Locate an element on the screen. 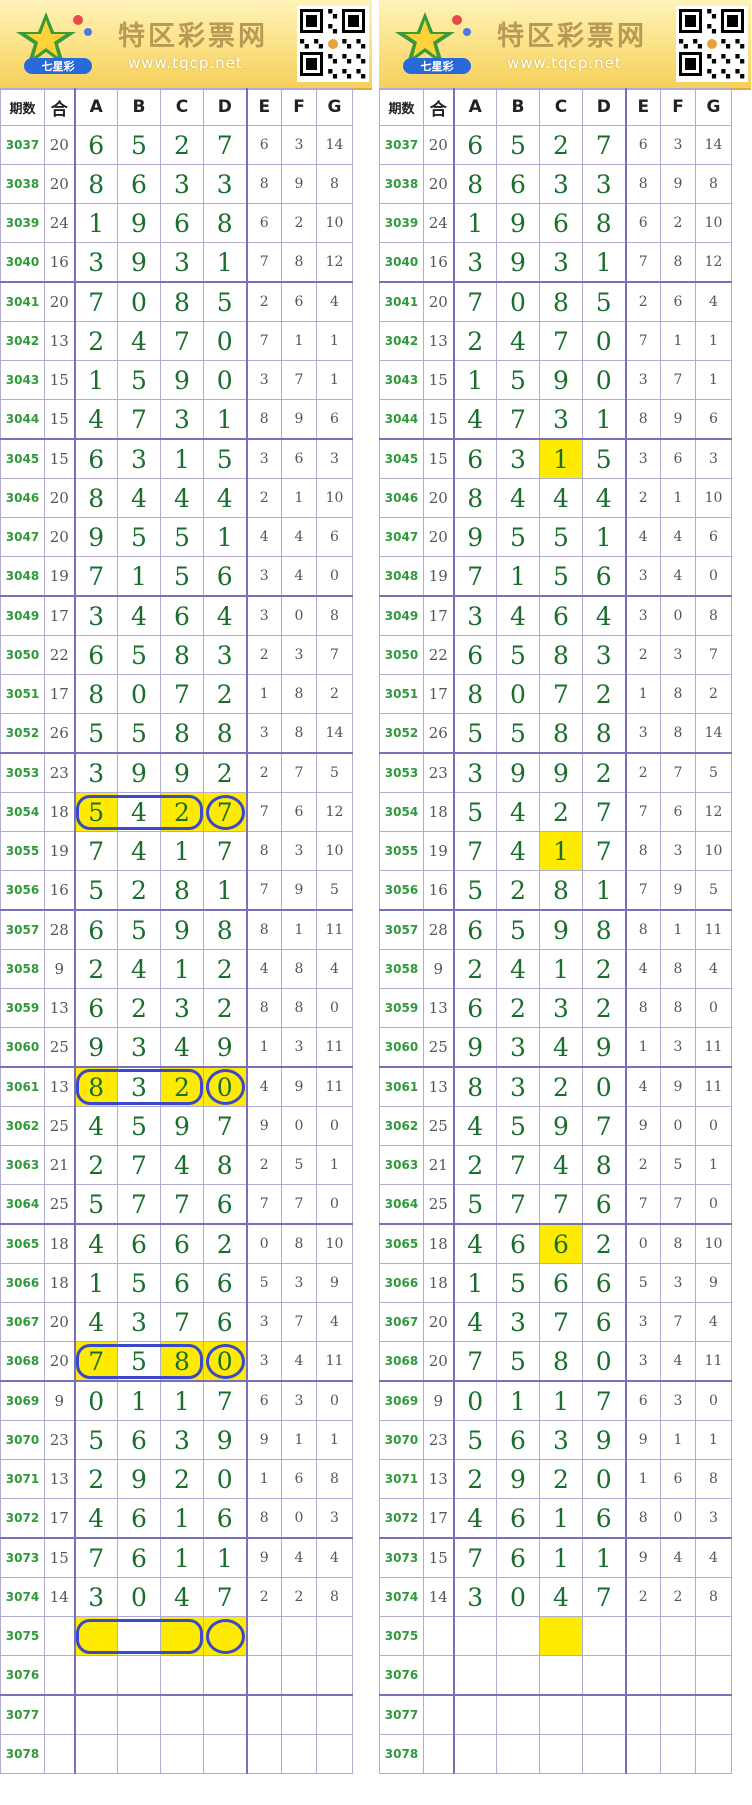  digit-cell-f: 1 is located at coordinates (299, 341).